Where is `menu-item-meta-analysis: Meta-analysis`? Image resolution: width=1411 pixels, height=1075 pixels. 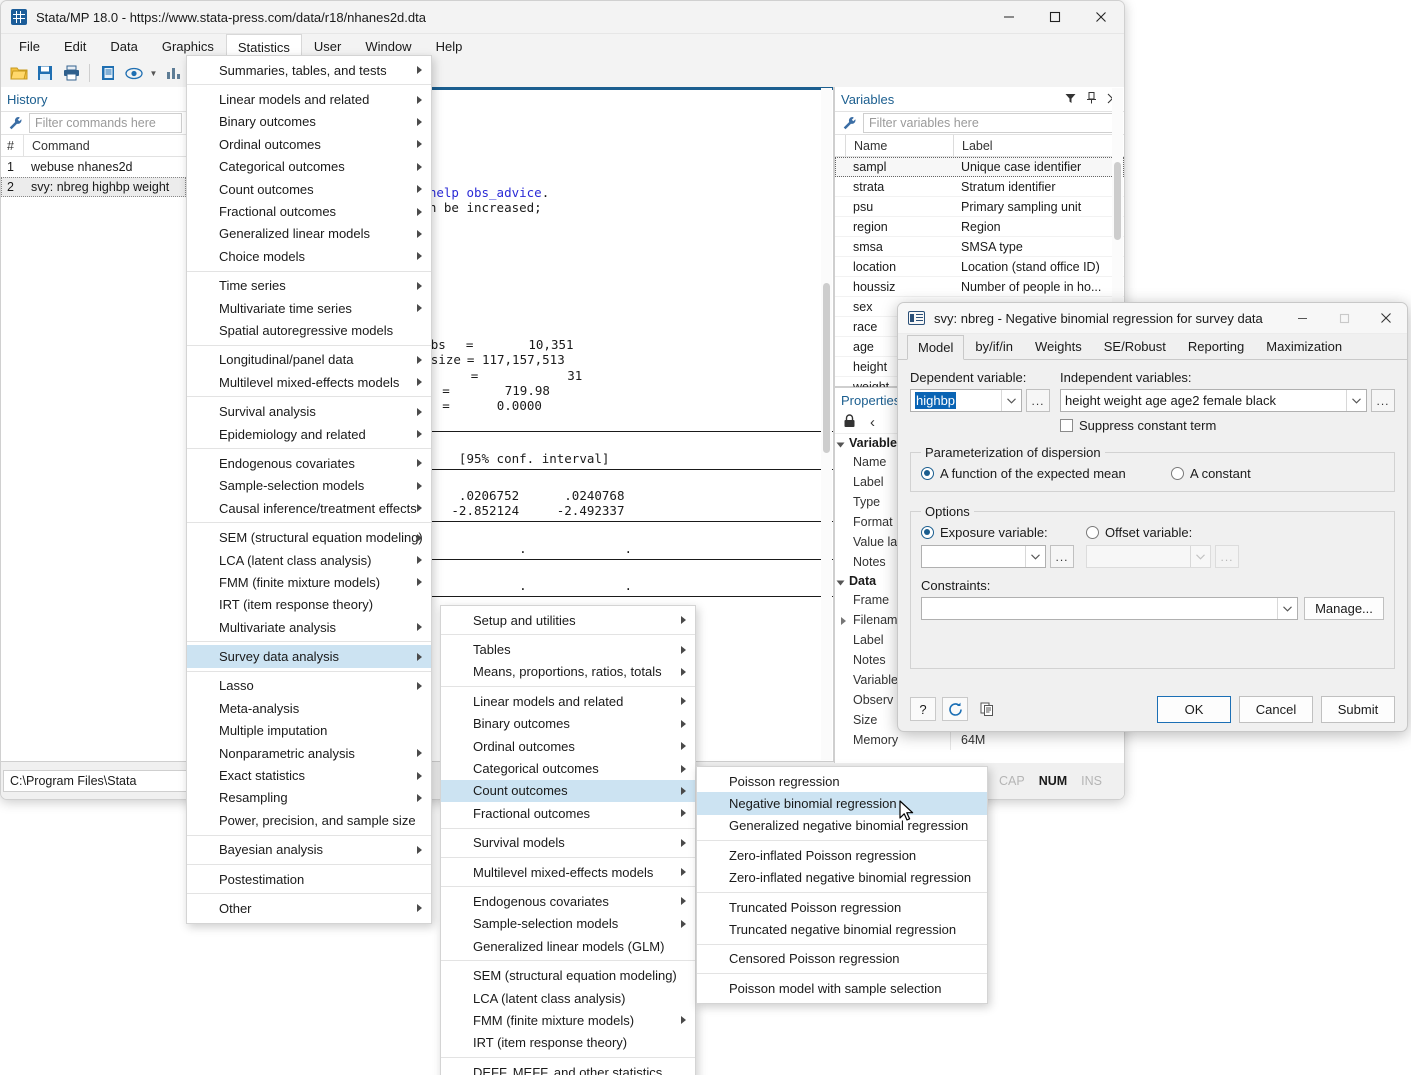
menu-item-meta-analysis: Meta-analysis is located at coordinates (309, 708).